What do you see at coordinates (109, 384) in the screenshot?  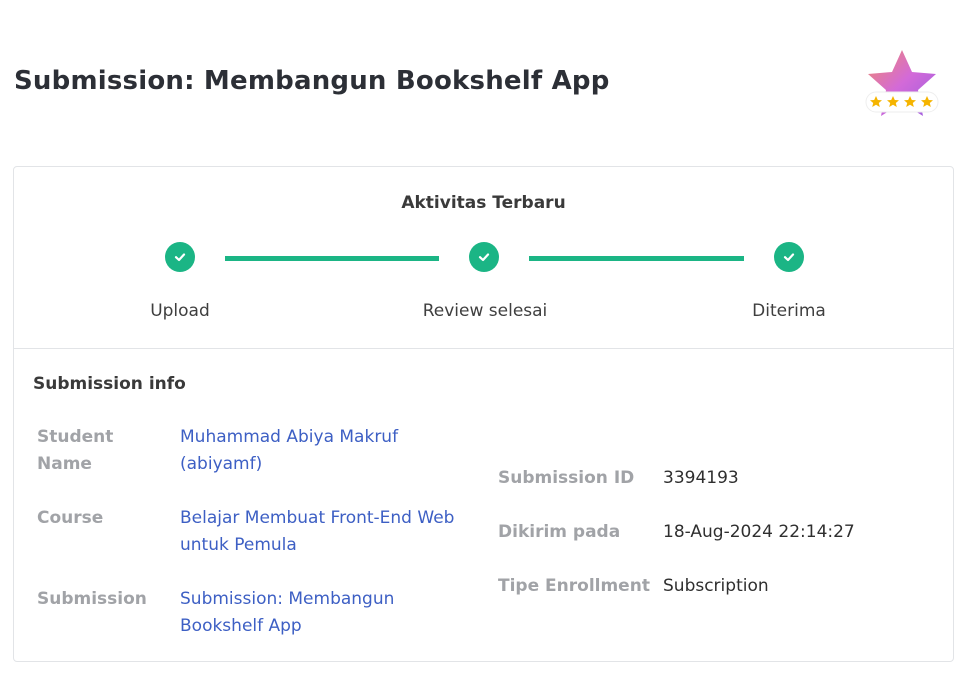 I see `submission-info-title: Submission info` at bounding box center [109, 384].